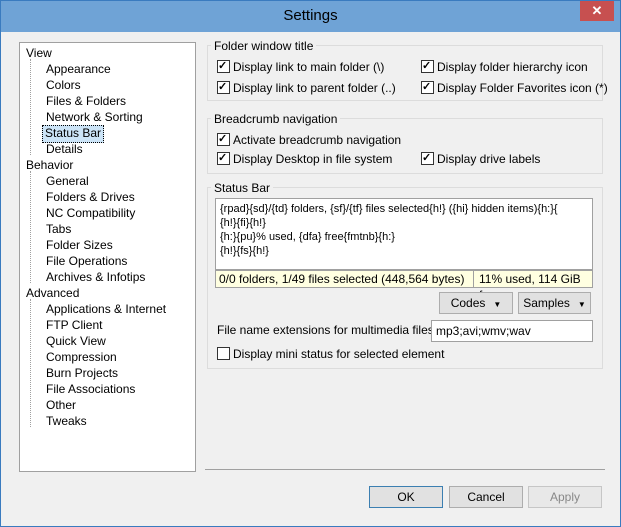 Image resolution: width=621 pixels, height=527 pixels. I want to click on window-title: Settings, so click(310, 15).